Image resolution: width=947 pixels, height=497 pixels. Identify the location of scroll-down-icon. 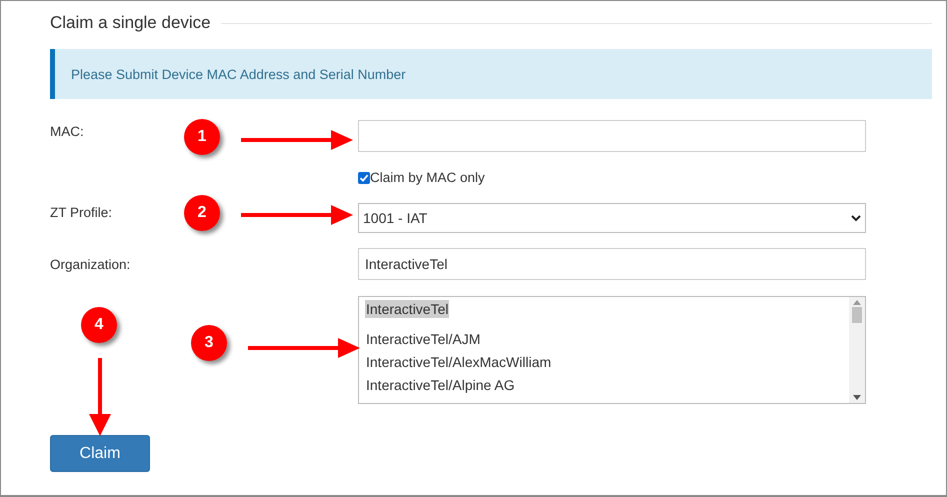
(857, 397).